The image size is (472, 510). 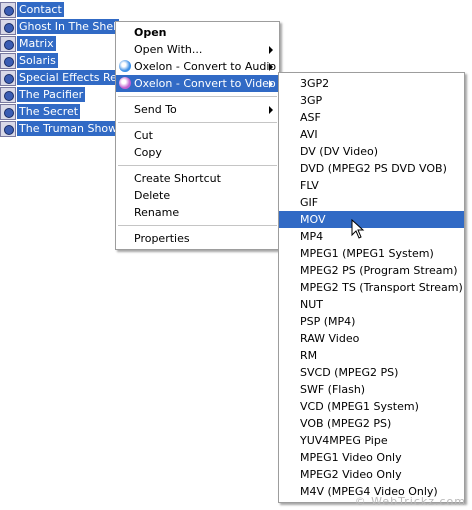 What do you see at coordinates (358, 229) in the screenshot?
I see `mouse-pointer-icon` at bounding box center [358, 229].